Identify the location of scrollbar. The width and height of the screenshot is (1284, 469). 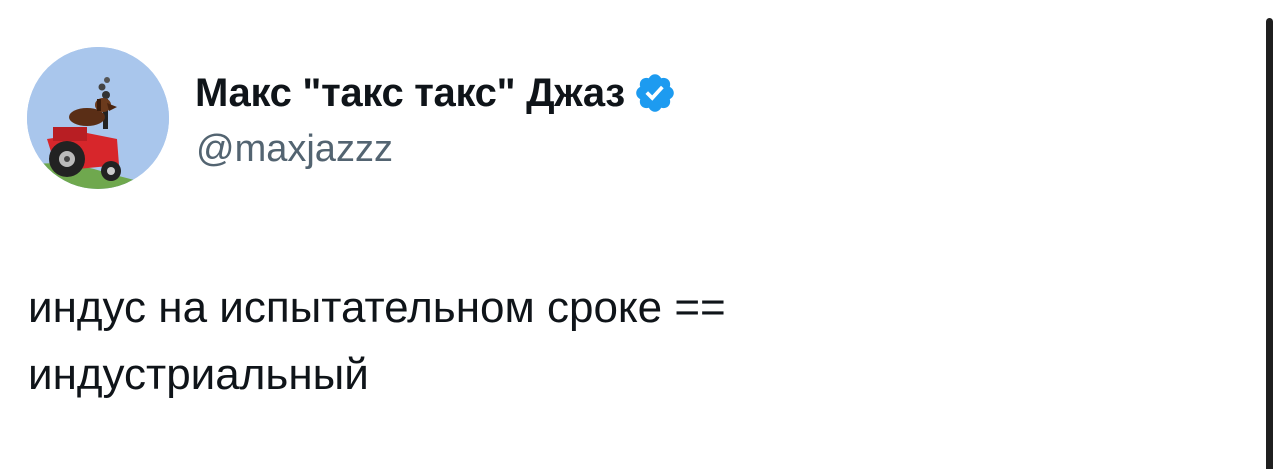
(1273, 234).